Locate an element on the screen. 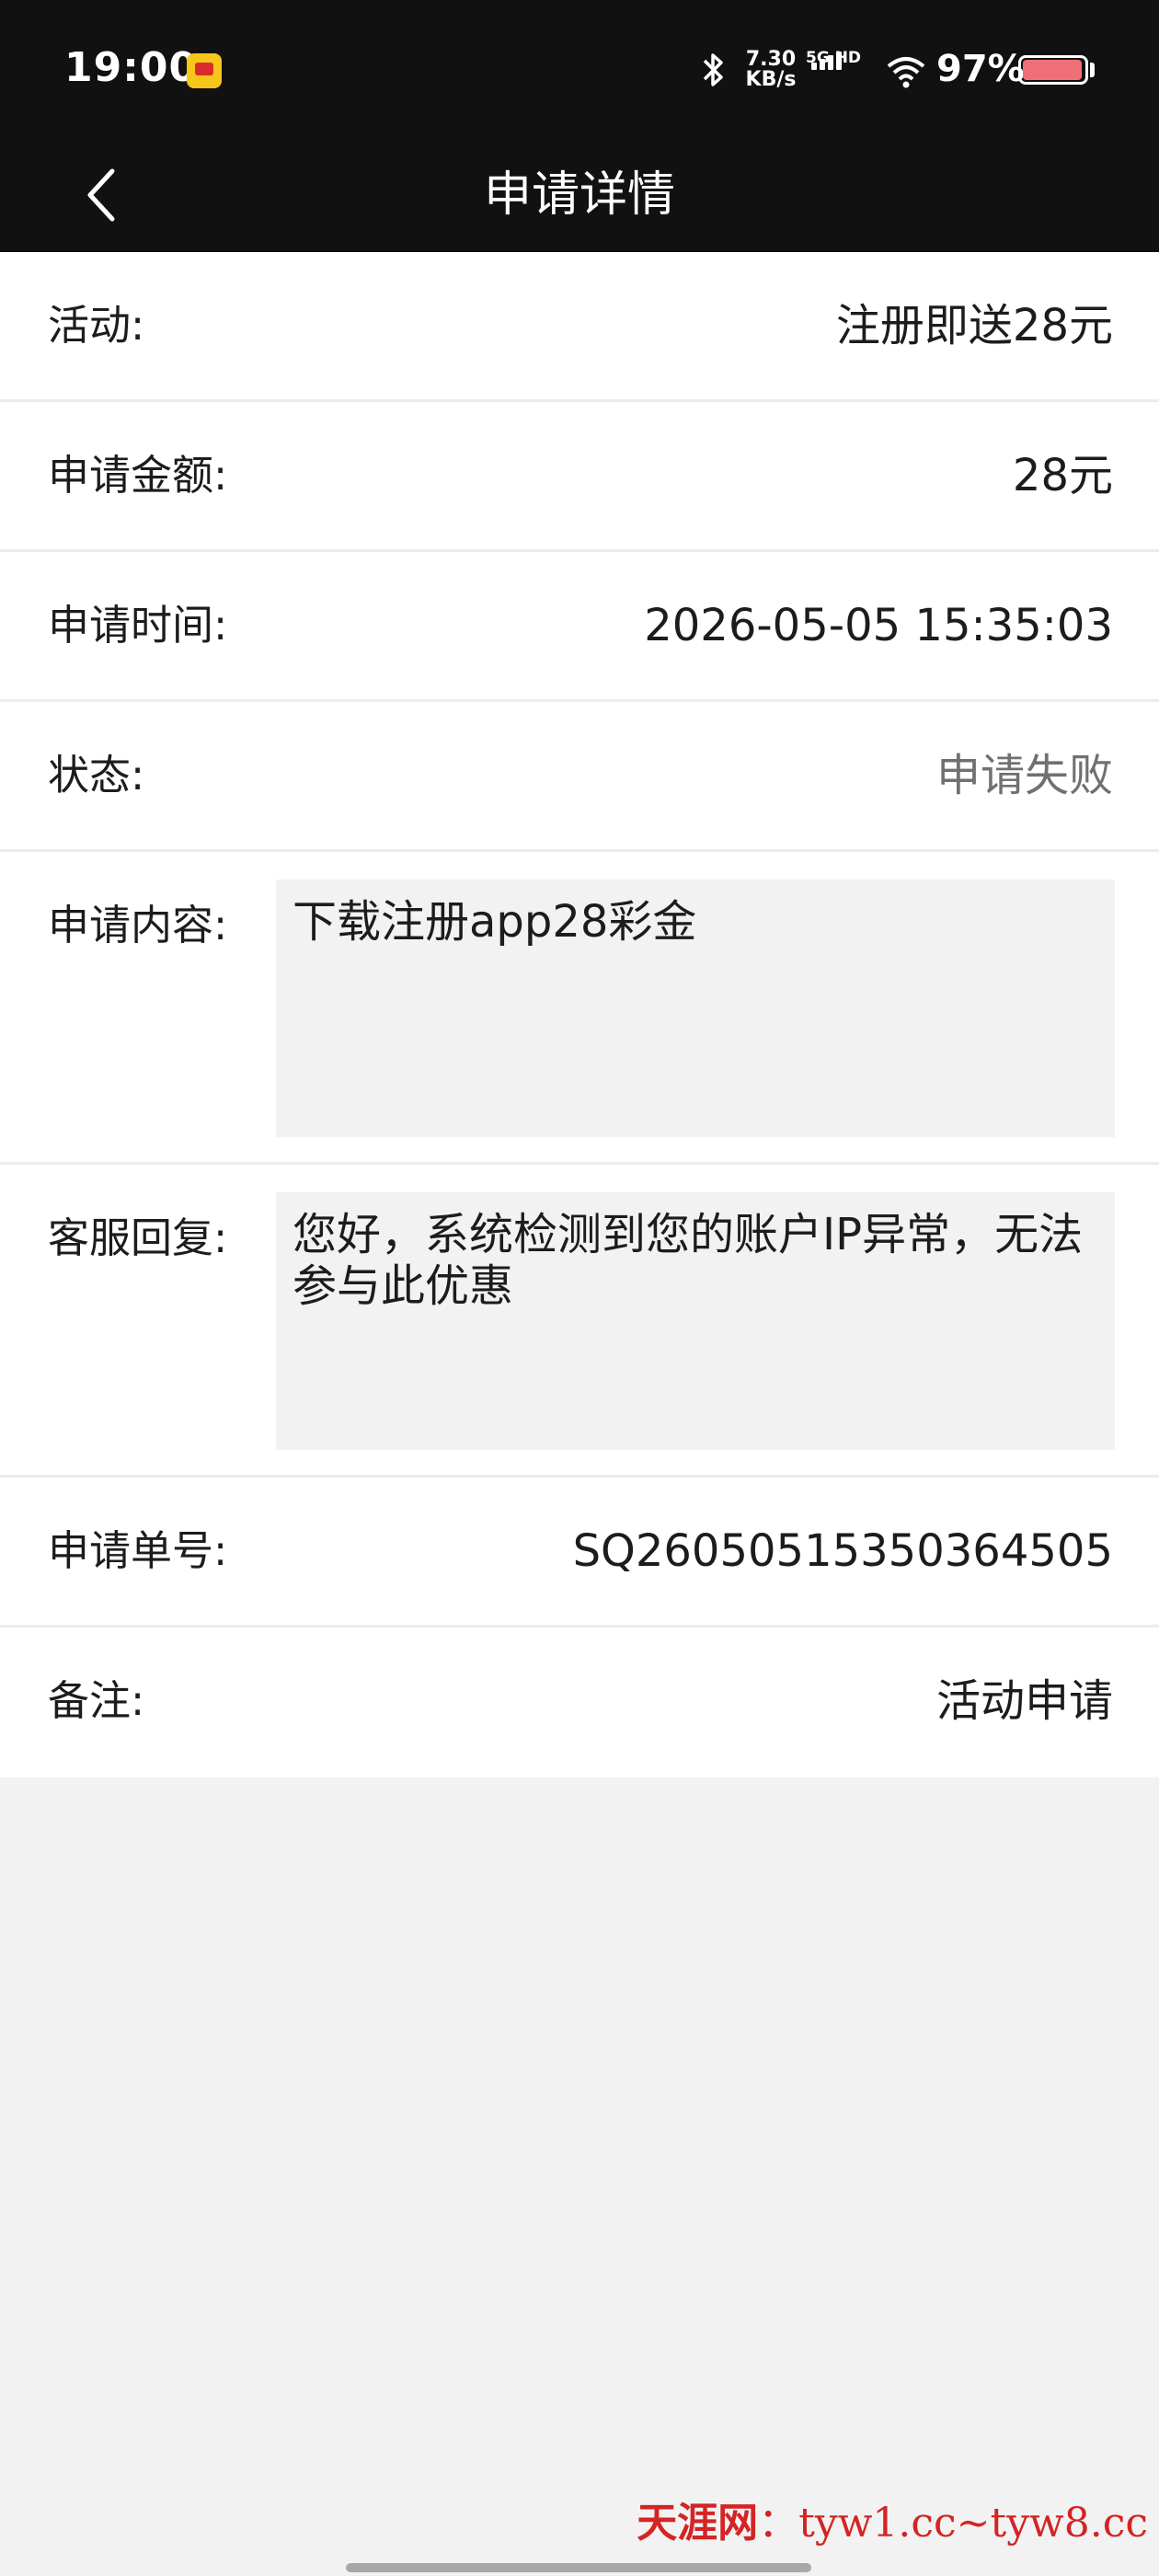  detail-row-time: 申请时间: 2026-05-05 15:35:03 is located at coordinates (579, 627).